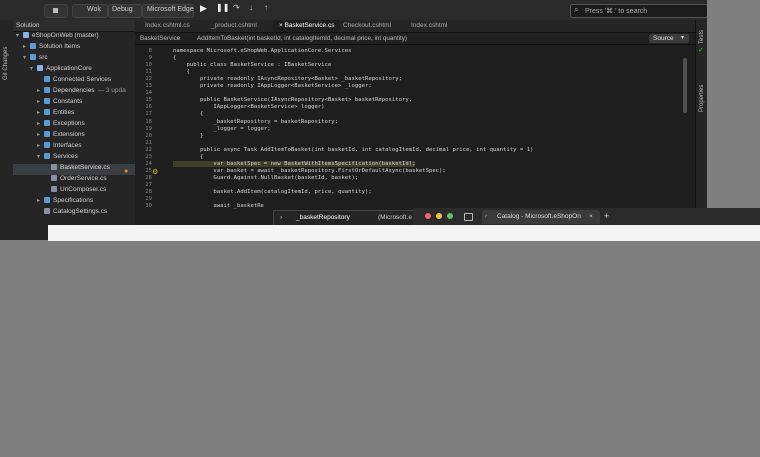  What do you see at coordinates (150, 58) in the screenshot?
I see `line-number: 9` at bounding box center [150, 58].